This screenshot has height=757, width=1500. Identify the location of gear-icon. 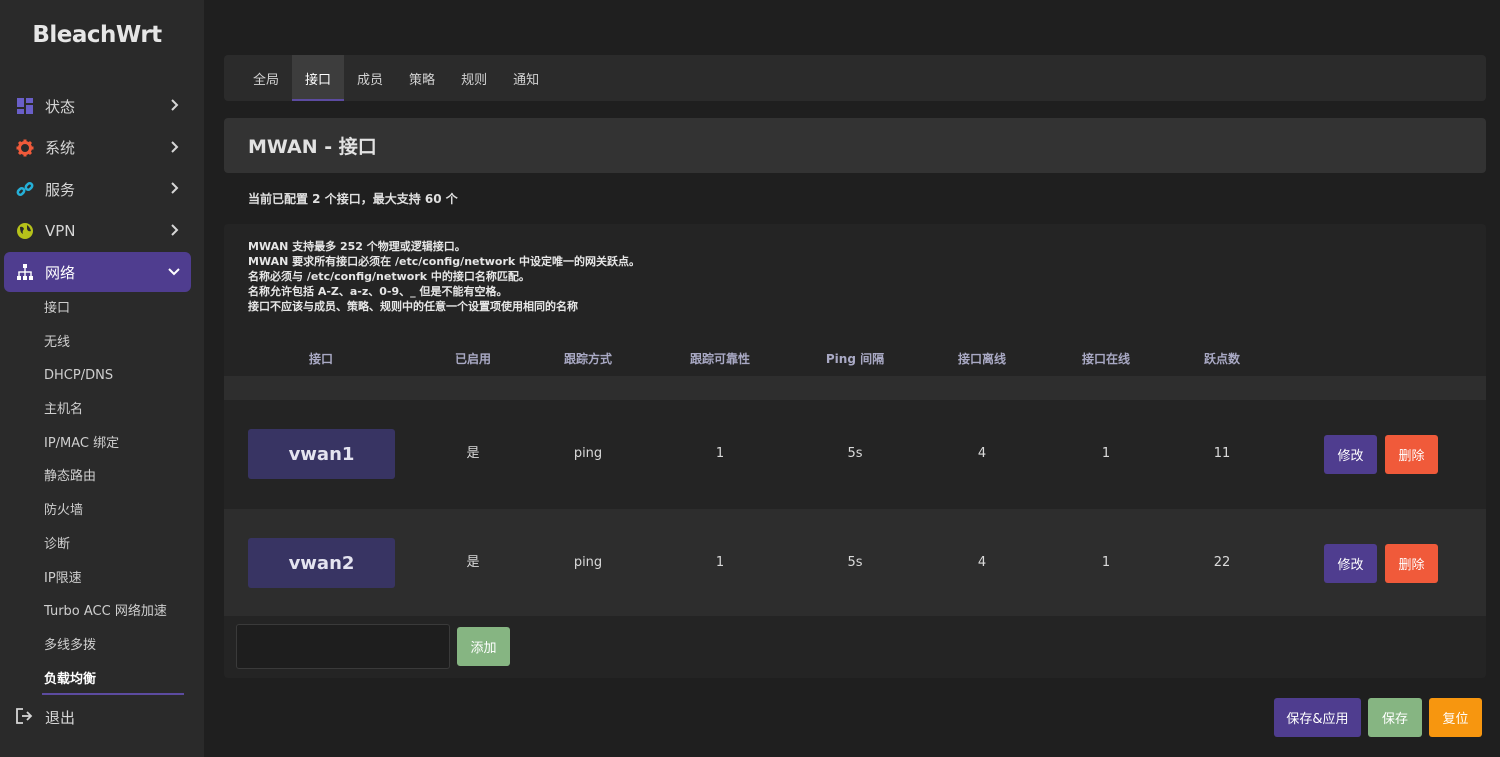
(25, 148).